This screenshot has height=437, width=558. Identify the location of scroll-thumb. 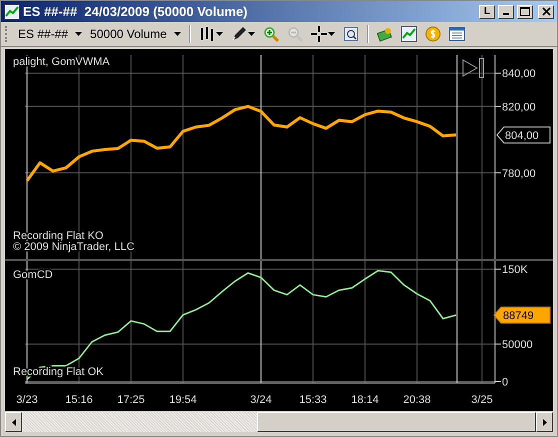
(396, 422).